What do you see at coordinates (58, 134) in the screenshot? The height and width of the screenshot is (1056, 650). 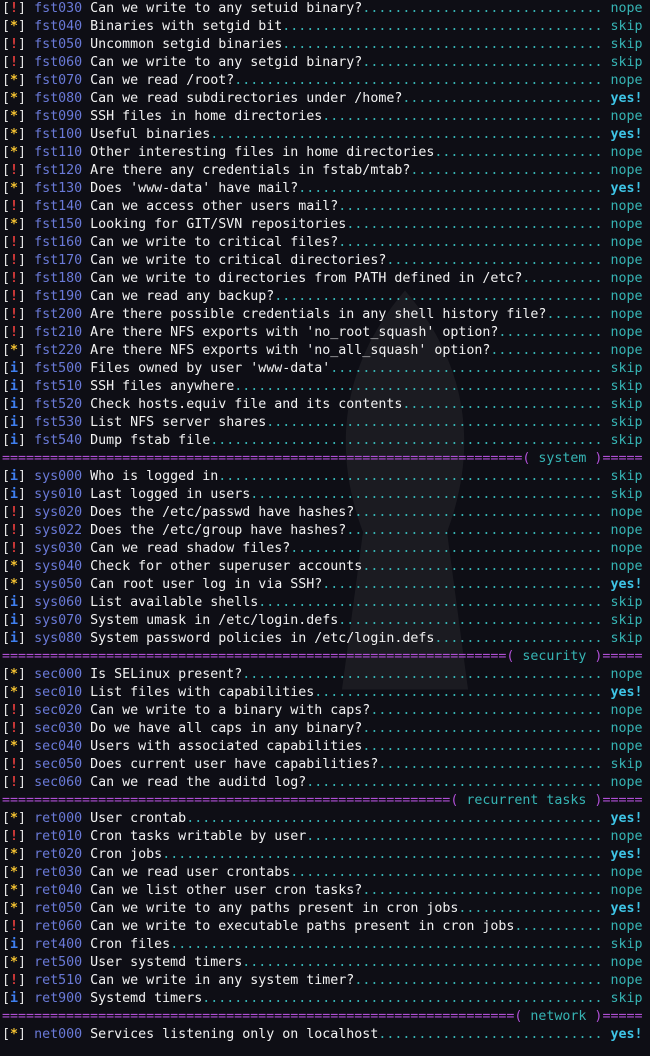 I see `check-code: fst100` at bounding box center [58, 134].